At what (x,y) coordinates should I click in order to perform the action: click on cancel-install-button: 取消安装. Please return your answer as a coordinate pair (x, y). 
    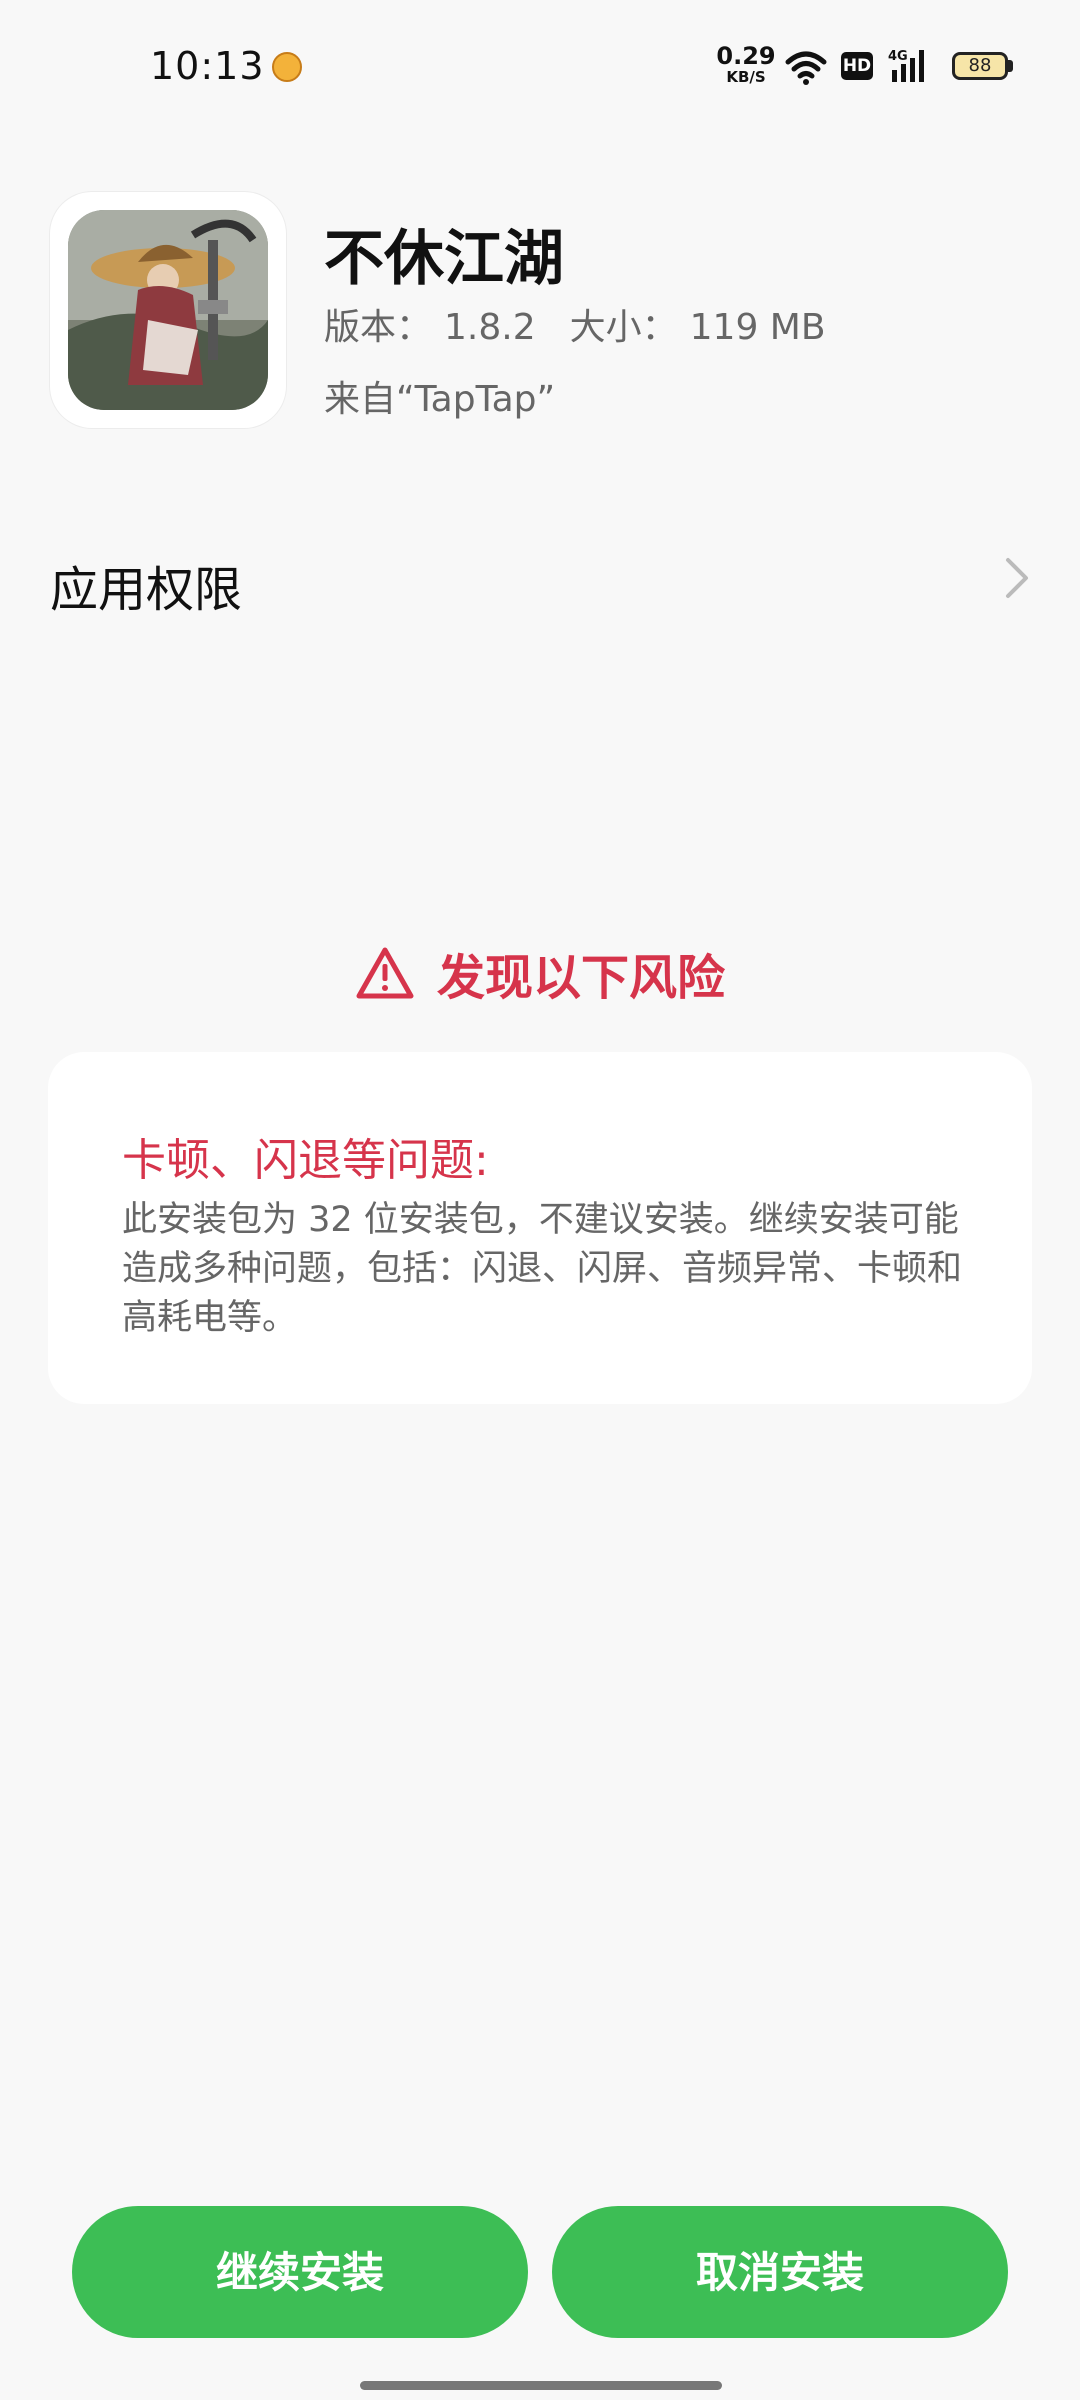
    Looking at the image, I should click on (780, 2272).